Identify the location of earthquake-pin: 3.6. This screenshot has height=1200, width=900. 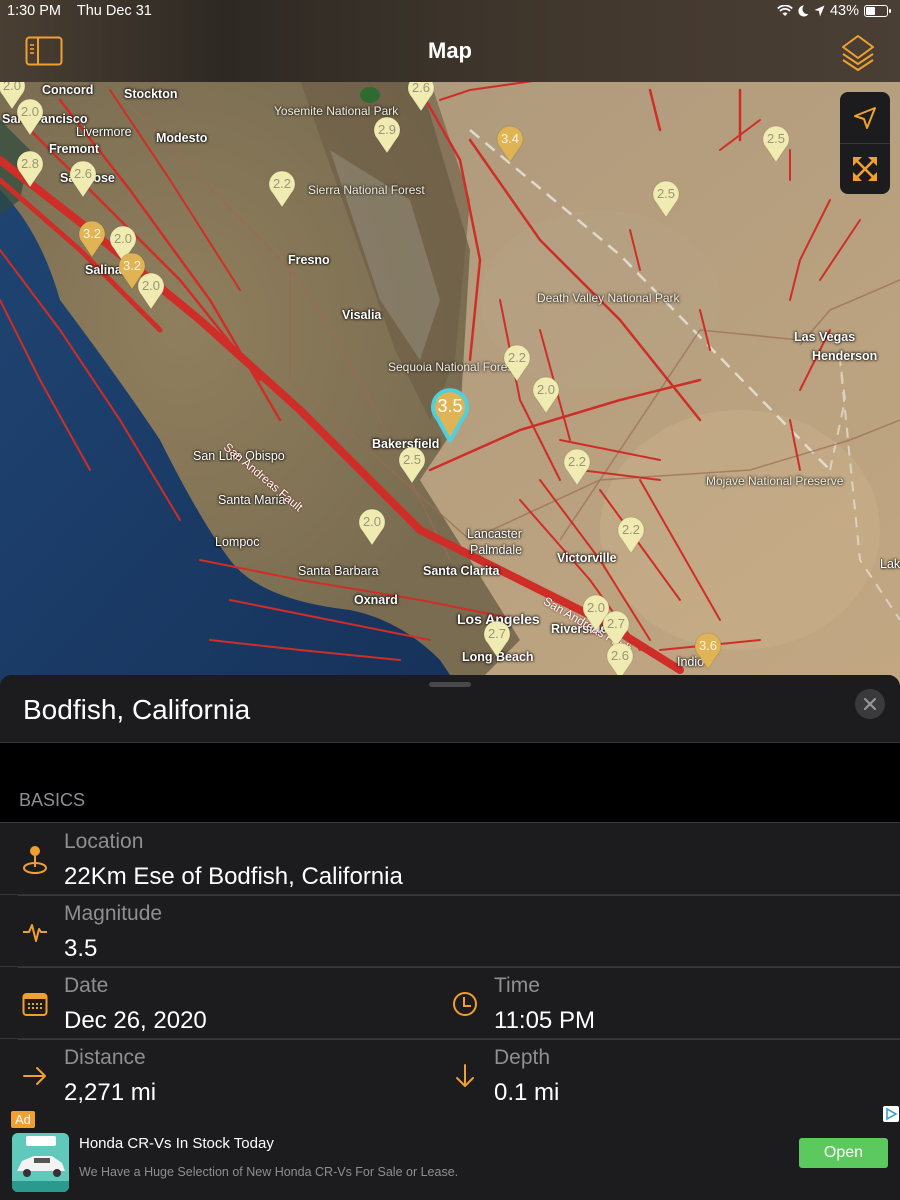
(708, 651).